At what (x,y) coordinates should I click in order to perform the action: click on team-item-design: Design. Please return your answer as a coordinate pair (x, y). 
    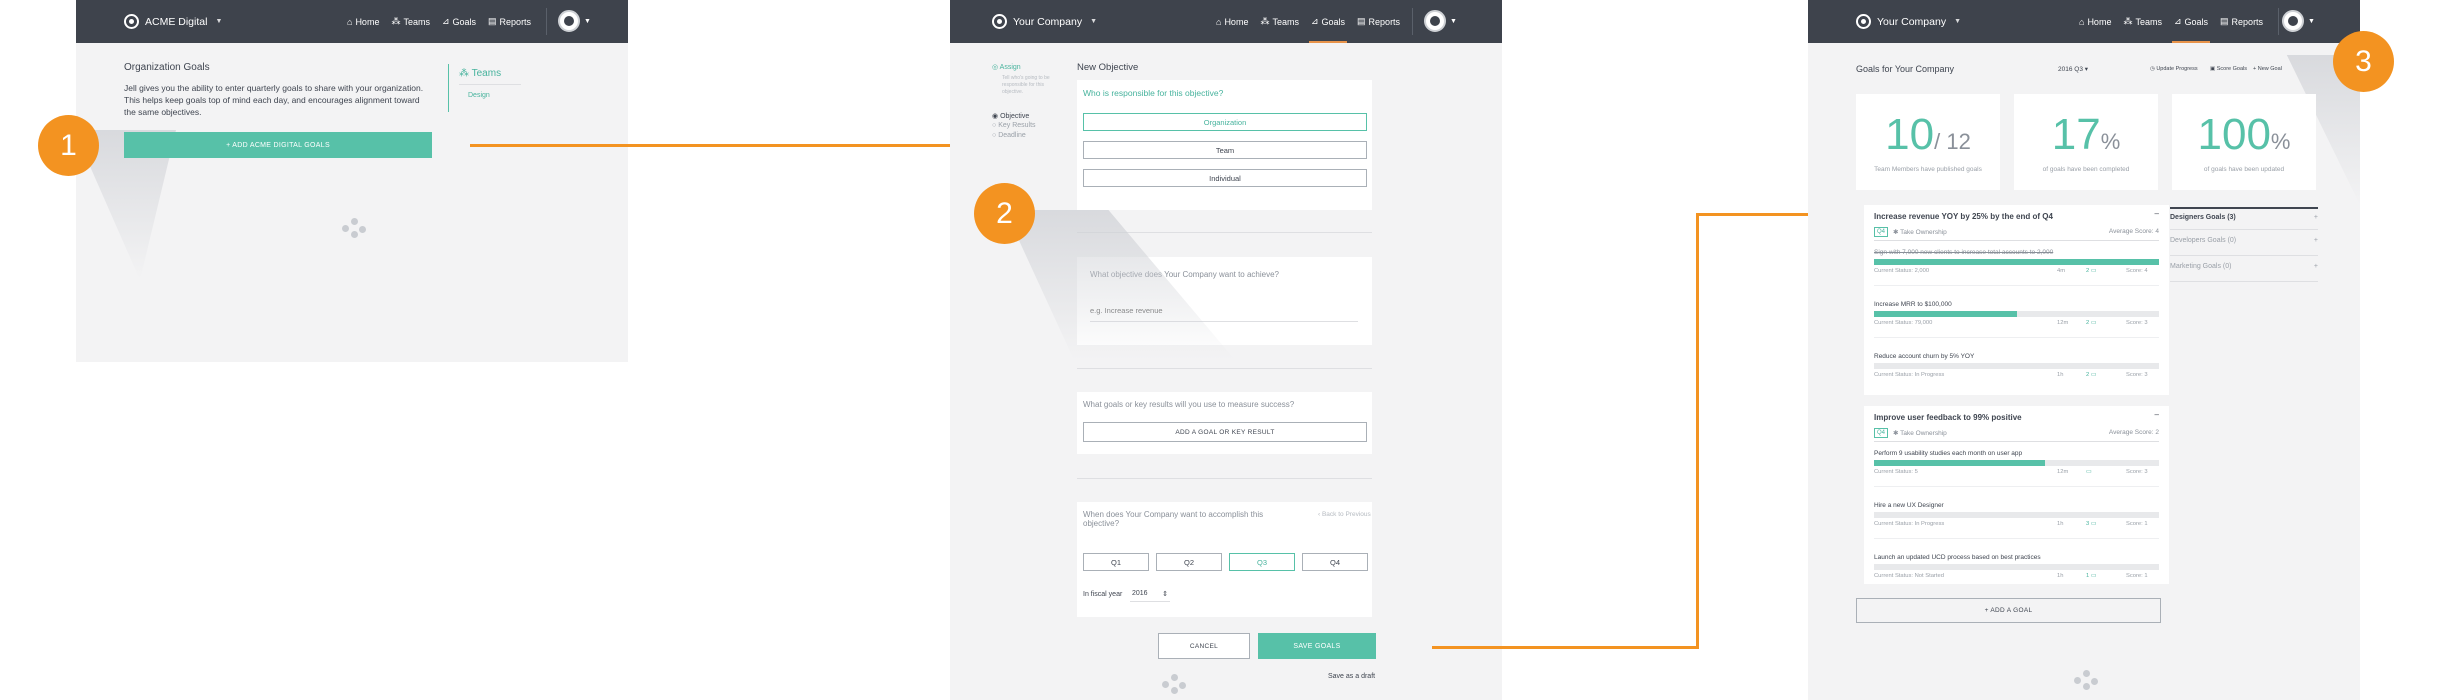
    Looking at the image, I should click on (479, 95).